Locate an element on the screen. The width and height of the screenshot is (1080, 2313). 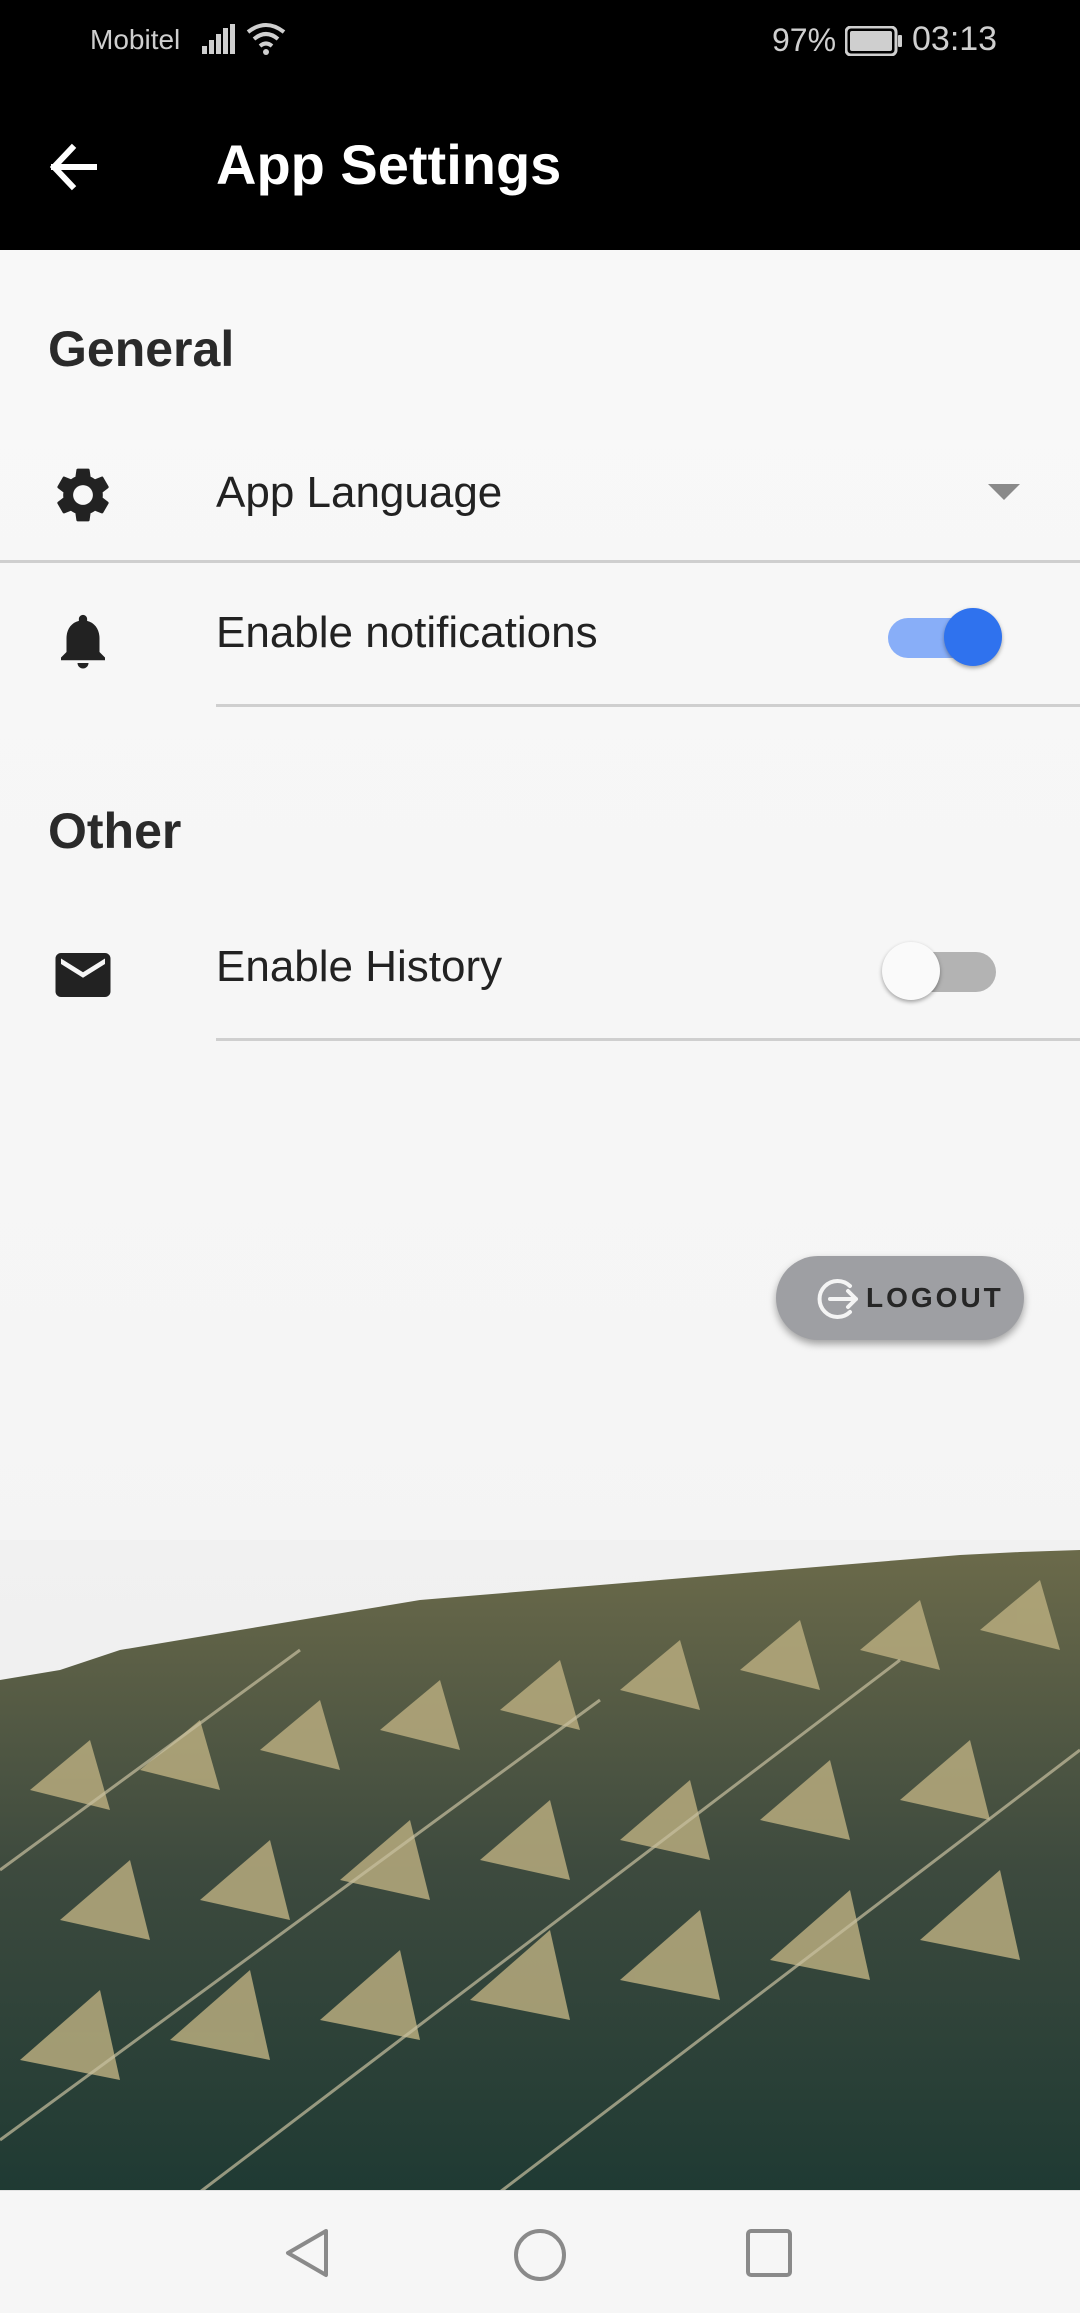
settings-row-notifications: Enable notifications is located at coordinates (540, 638).